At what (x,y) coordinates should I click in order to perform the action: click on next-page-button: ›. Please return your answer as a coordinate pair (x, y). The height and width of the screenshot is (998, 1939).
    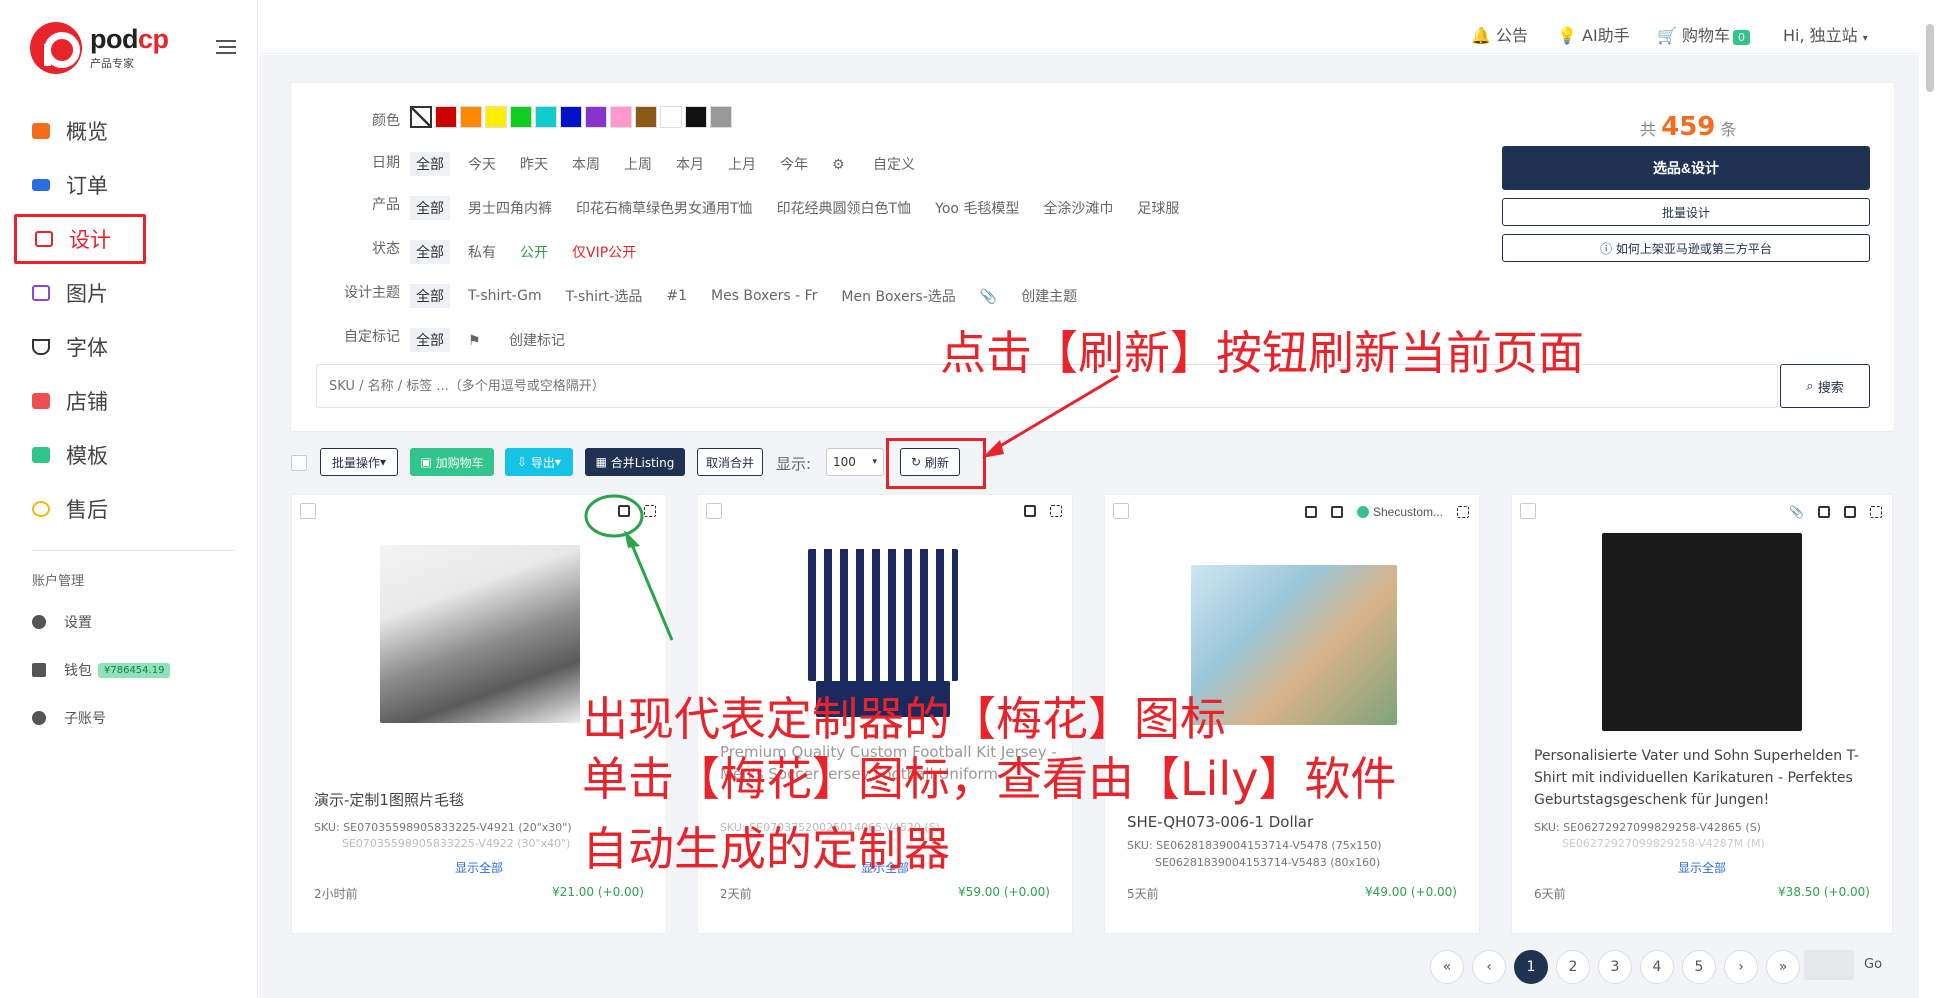
    Looking at the image, I should click on (1741, 967).